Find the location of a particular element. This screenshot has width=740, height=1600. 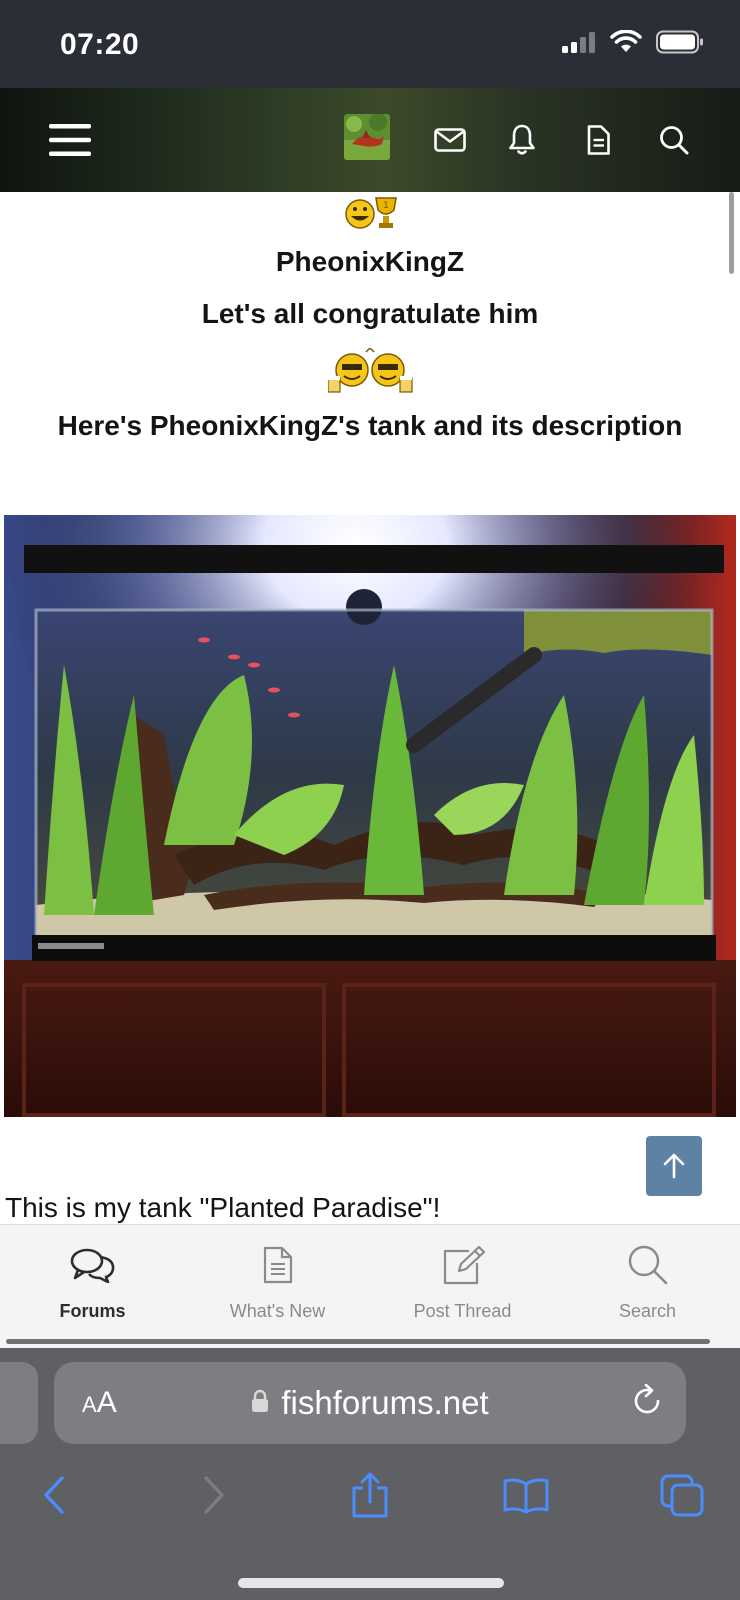

status-icons is located at coordinates (633, 42).